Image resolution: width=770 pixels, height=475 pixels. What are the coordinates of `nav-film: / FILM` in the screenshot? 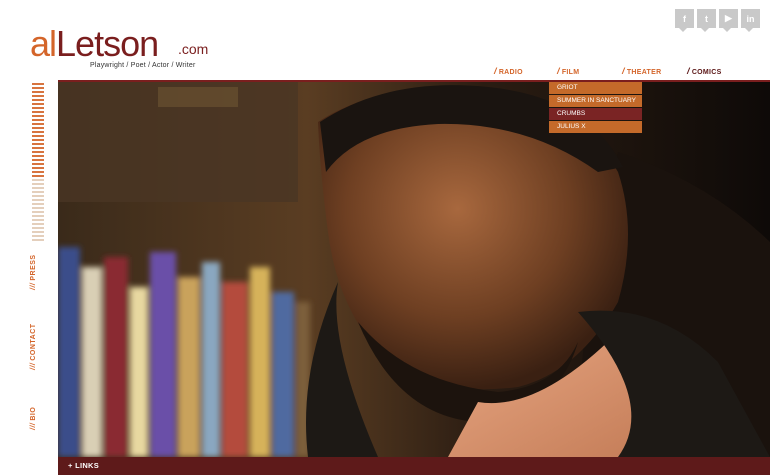 It's located at (568, 71).